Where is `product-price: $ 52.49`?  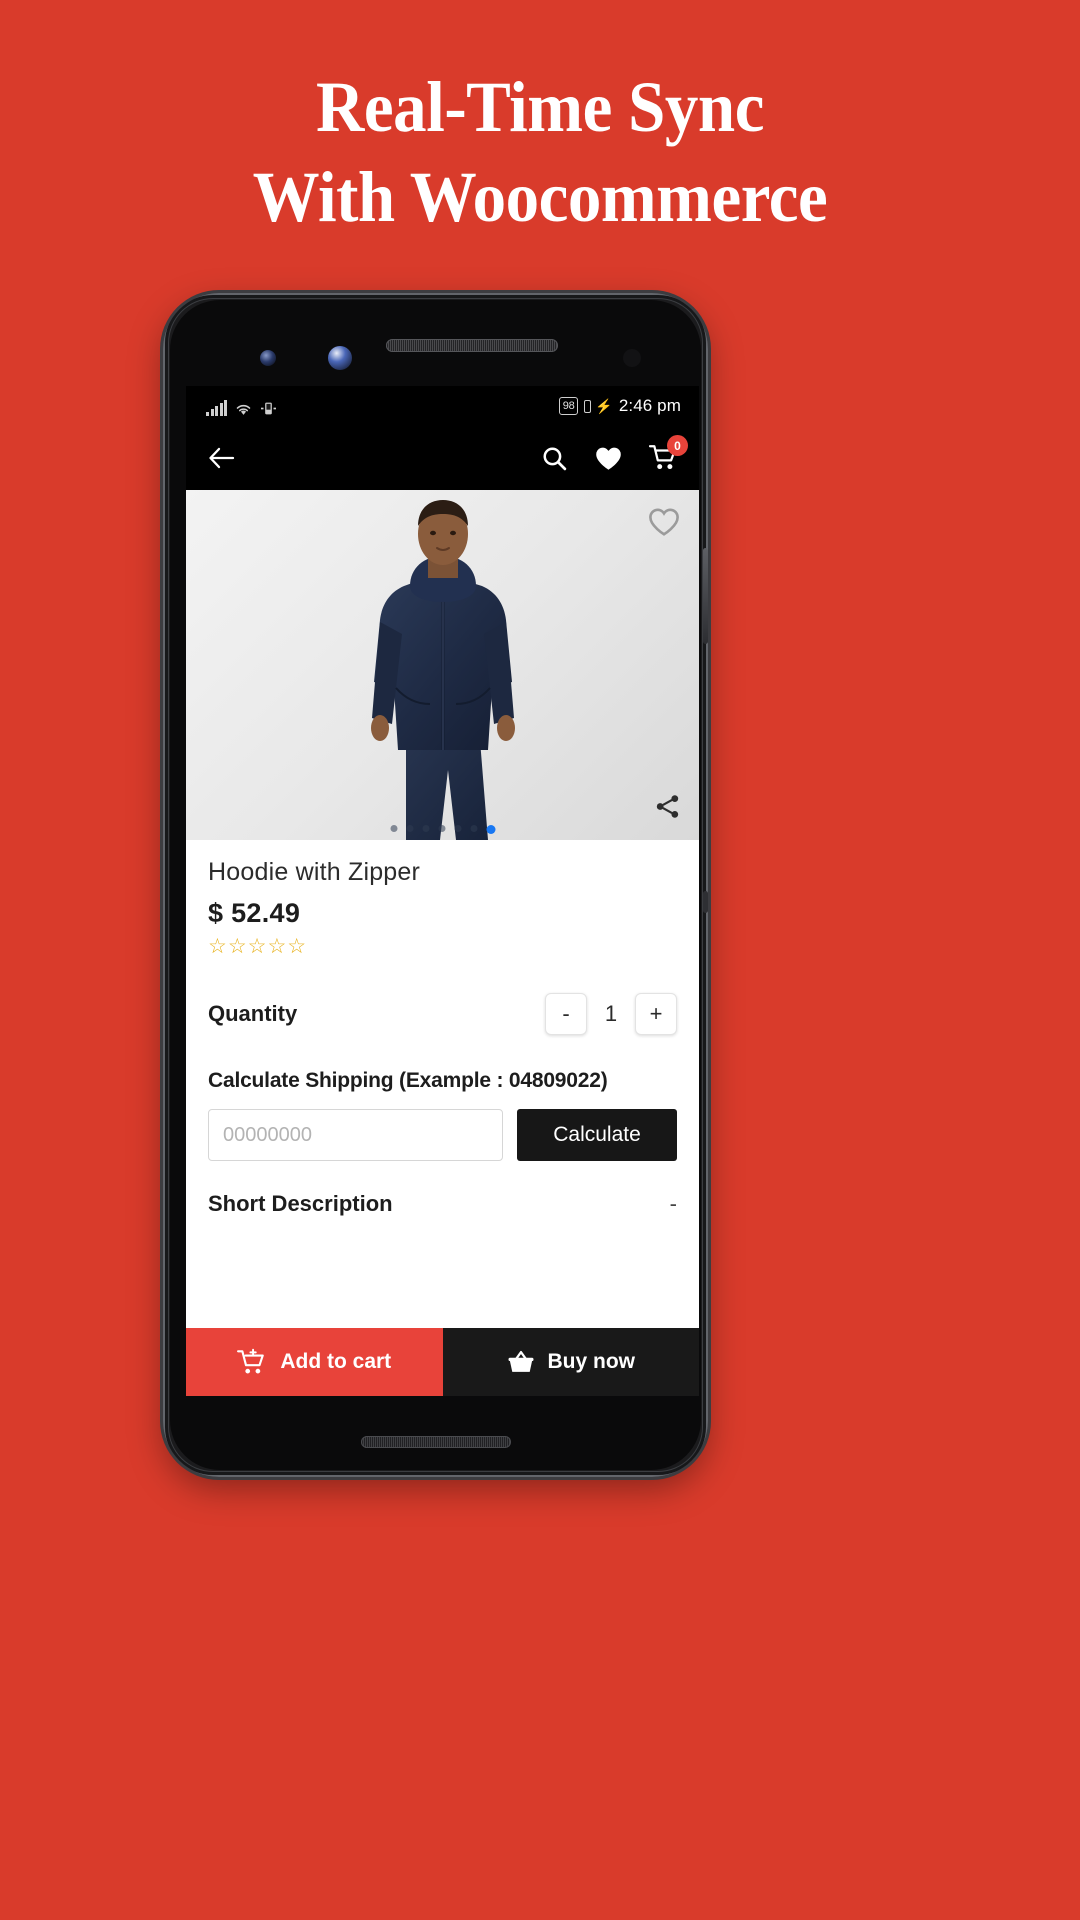 product-price: $ 52.49 is located at coordinates (254, 913).